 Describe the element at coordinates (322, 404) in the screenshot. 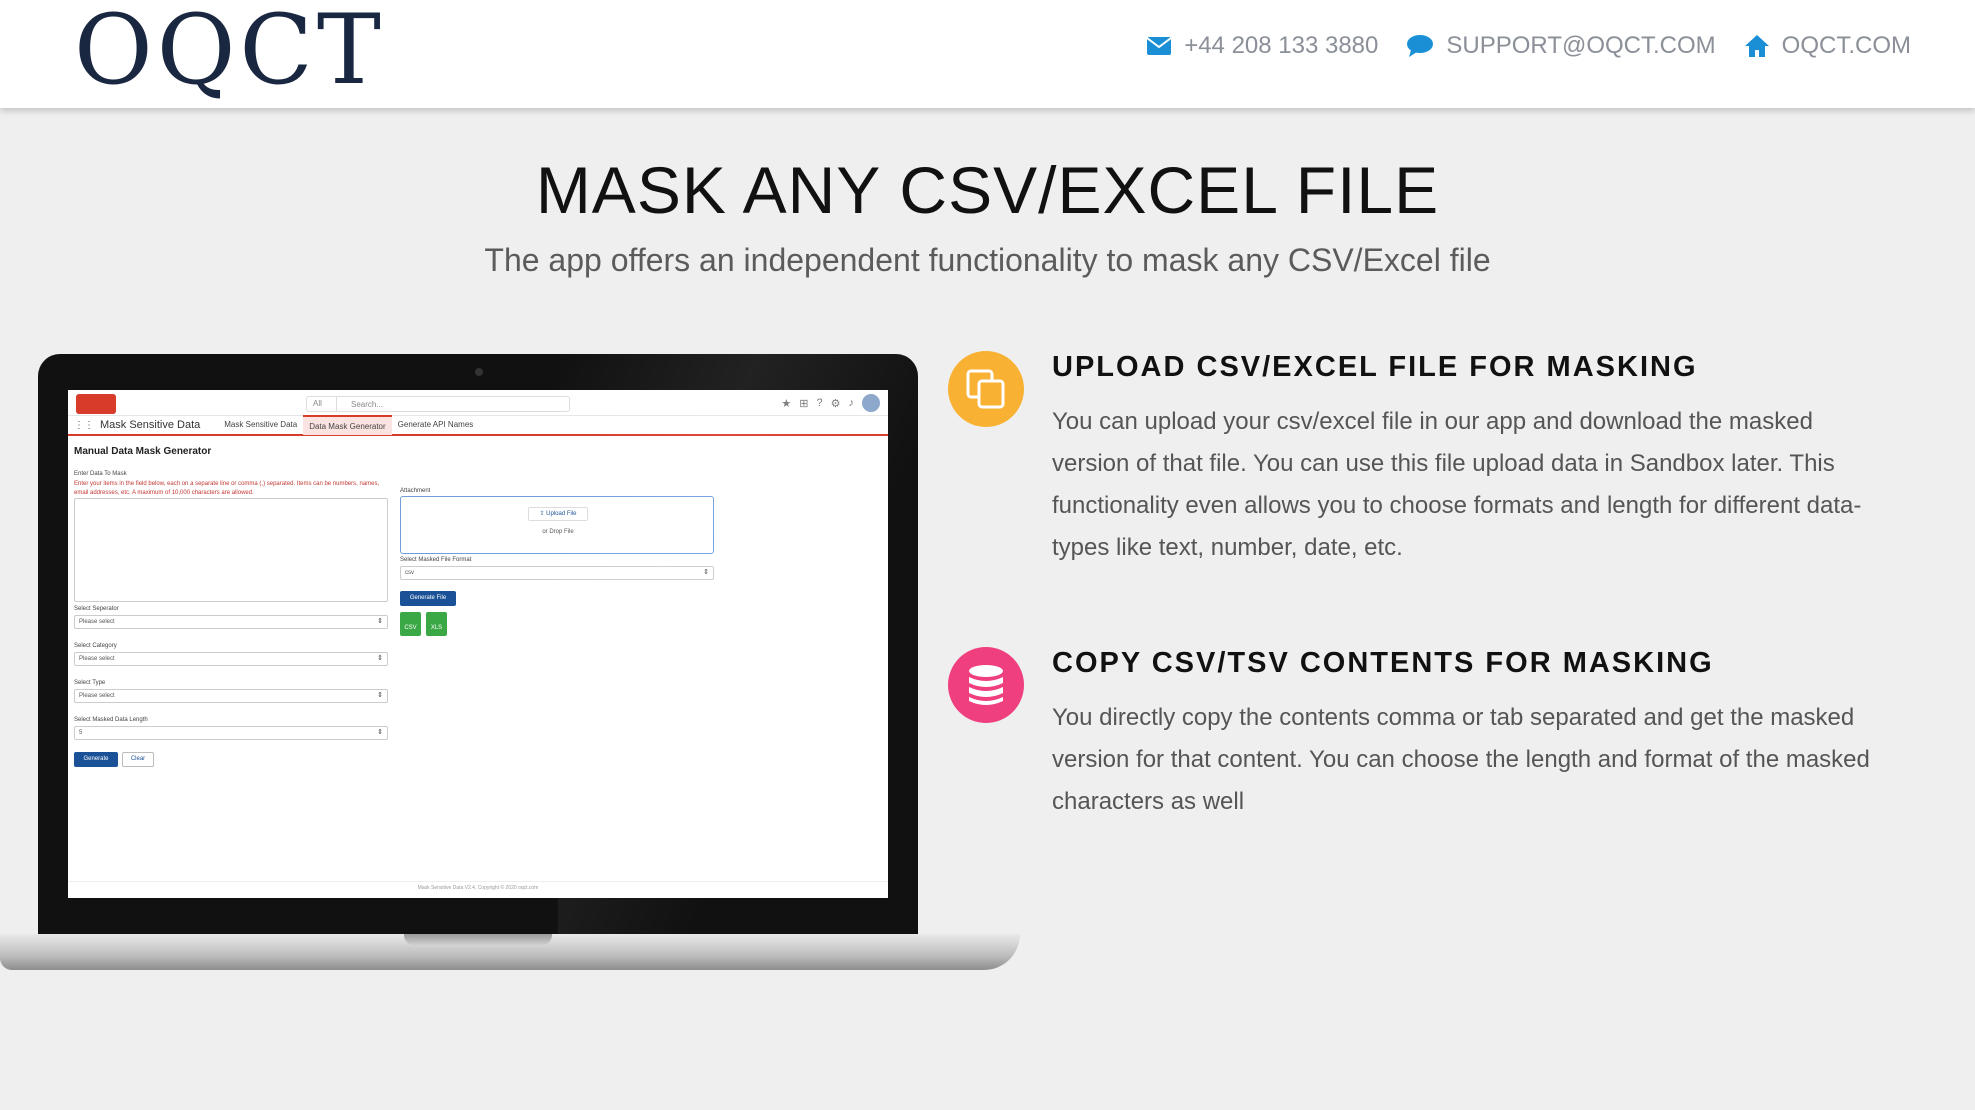

I see `search-scope: All` at that location.